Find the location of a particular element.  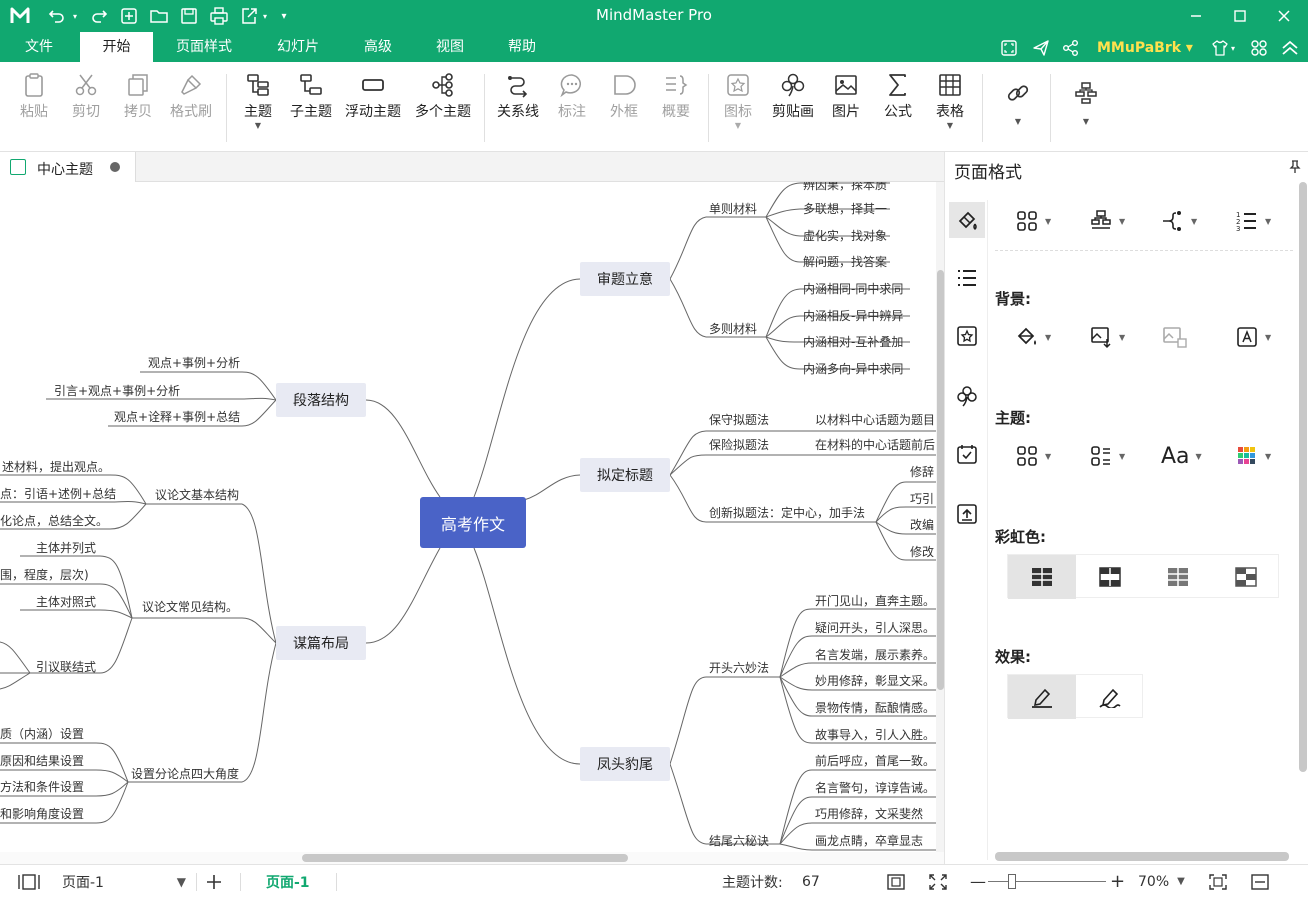

apps-icon is located at coordinates (1259, 48).